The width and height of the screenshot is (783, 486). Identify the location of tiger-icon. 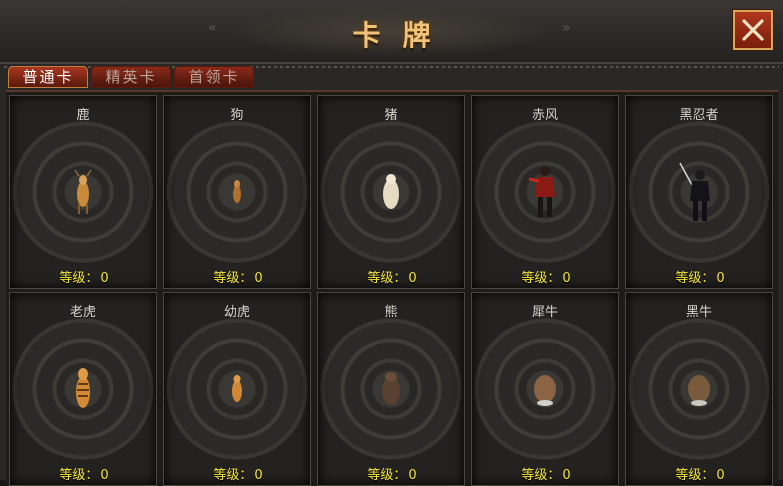
(83, 388).